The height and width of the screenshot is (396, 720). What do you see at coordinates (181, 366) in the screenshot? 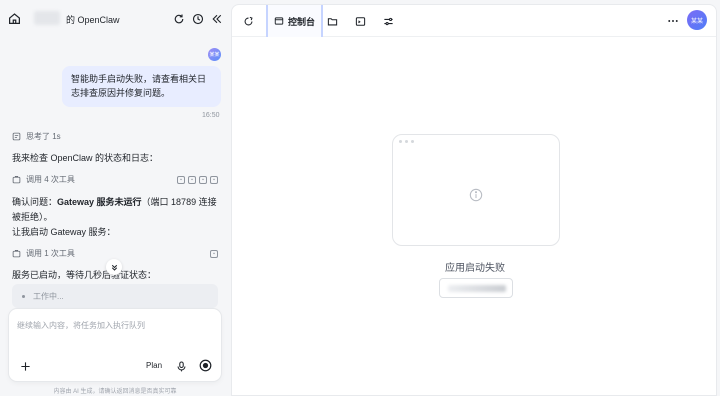
I see `microphone-icon` at bounding box center [181, 366].